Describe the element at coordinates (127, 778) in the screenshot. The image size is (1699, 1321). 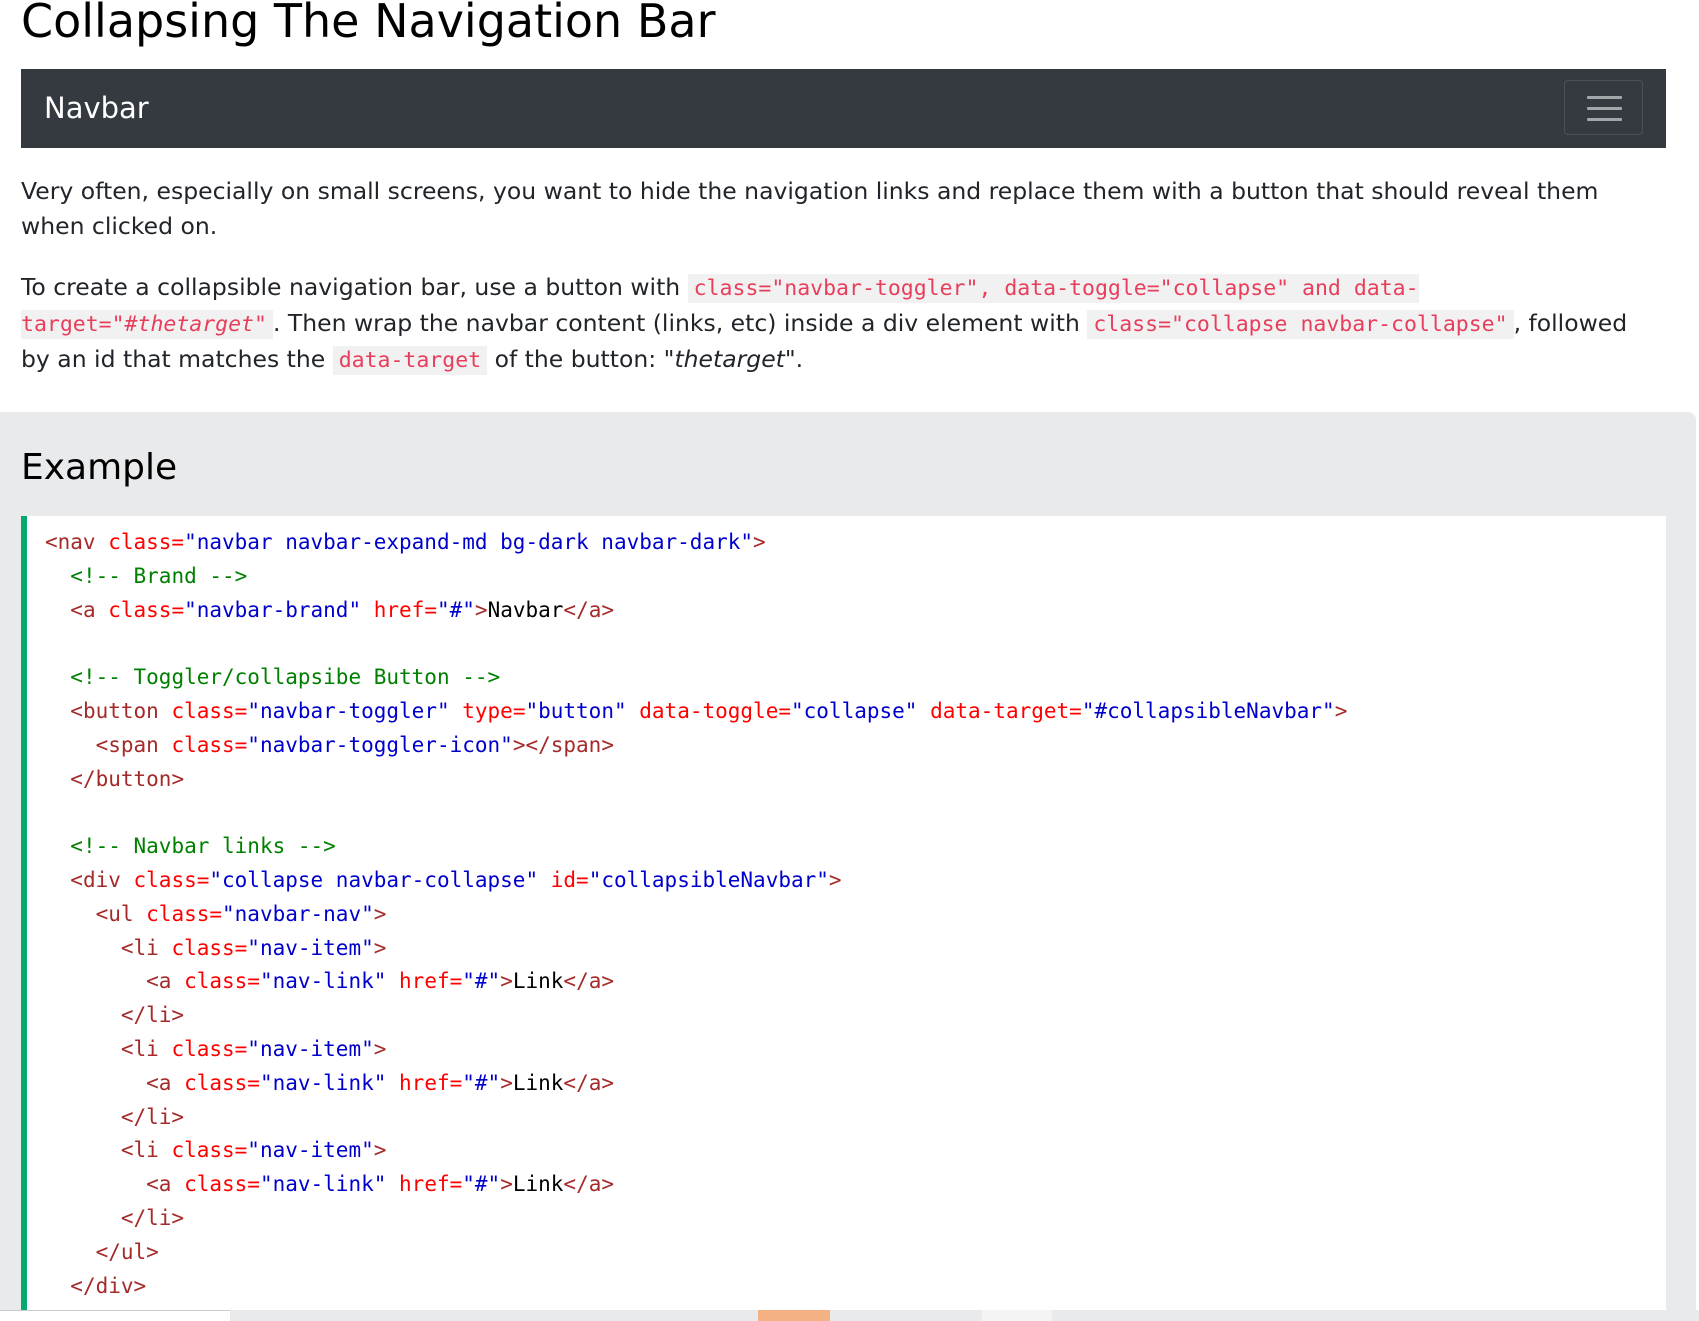
I see `code-token-tag: </button>` at that location.